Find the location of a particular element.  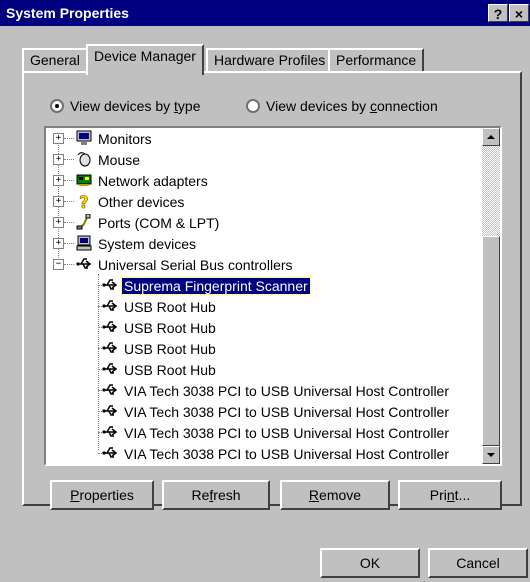

button-label: resh is located at coordinates (227, 495).